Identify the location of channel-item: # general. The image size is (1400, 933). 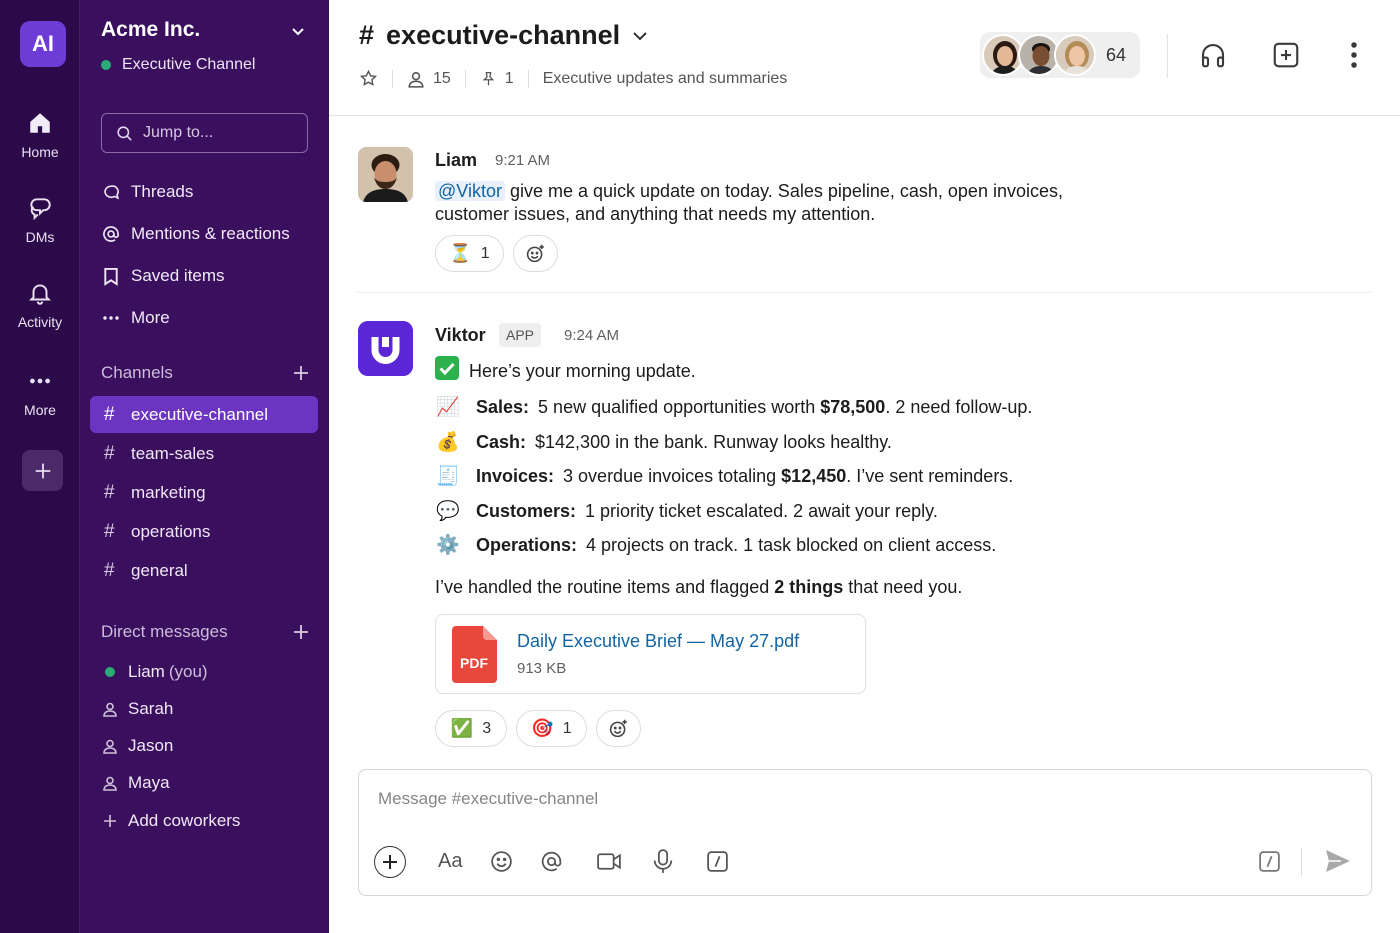
(204, 570).